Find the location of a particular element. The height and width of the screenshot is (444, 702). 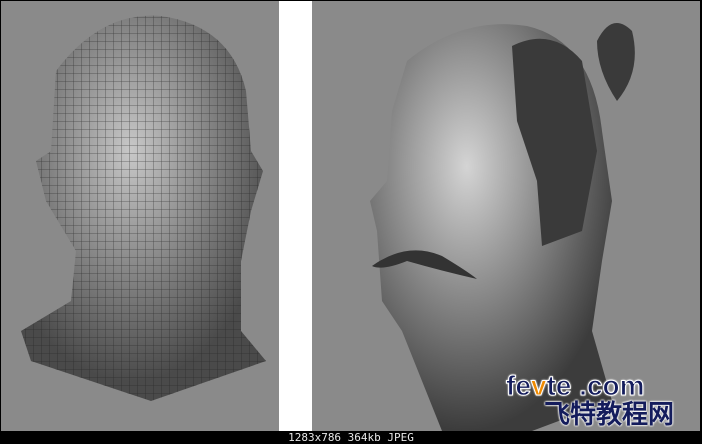

image-info-caption: 1283x786 364kb JPEG is located at coordinates (351, 437).